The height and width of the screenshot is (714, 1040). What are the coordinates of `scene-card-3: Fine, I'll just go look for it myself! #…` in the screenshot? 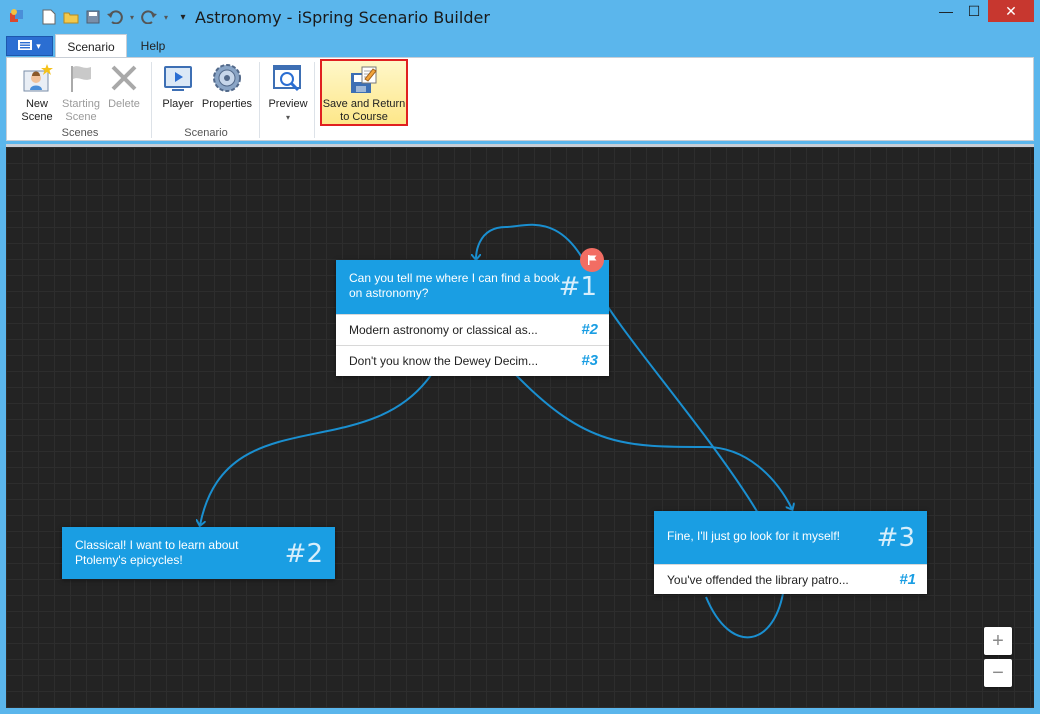 It's located at (790, 552).